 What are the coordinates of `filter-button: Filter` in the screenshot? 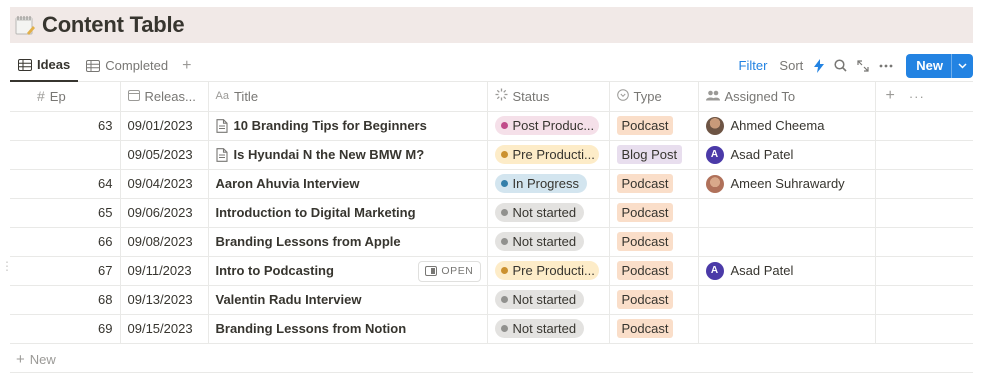 It's located at (753, 65).